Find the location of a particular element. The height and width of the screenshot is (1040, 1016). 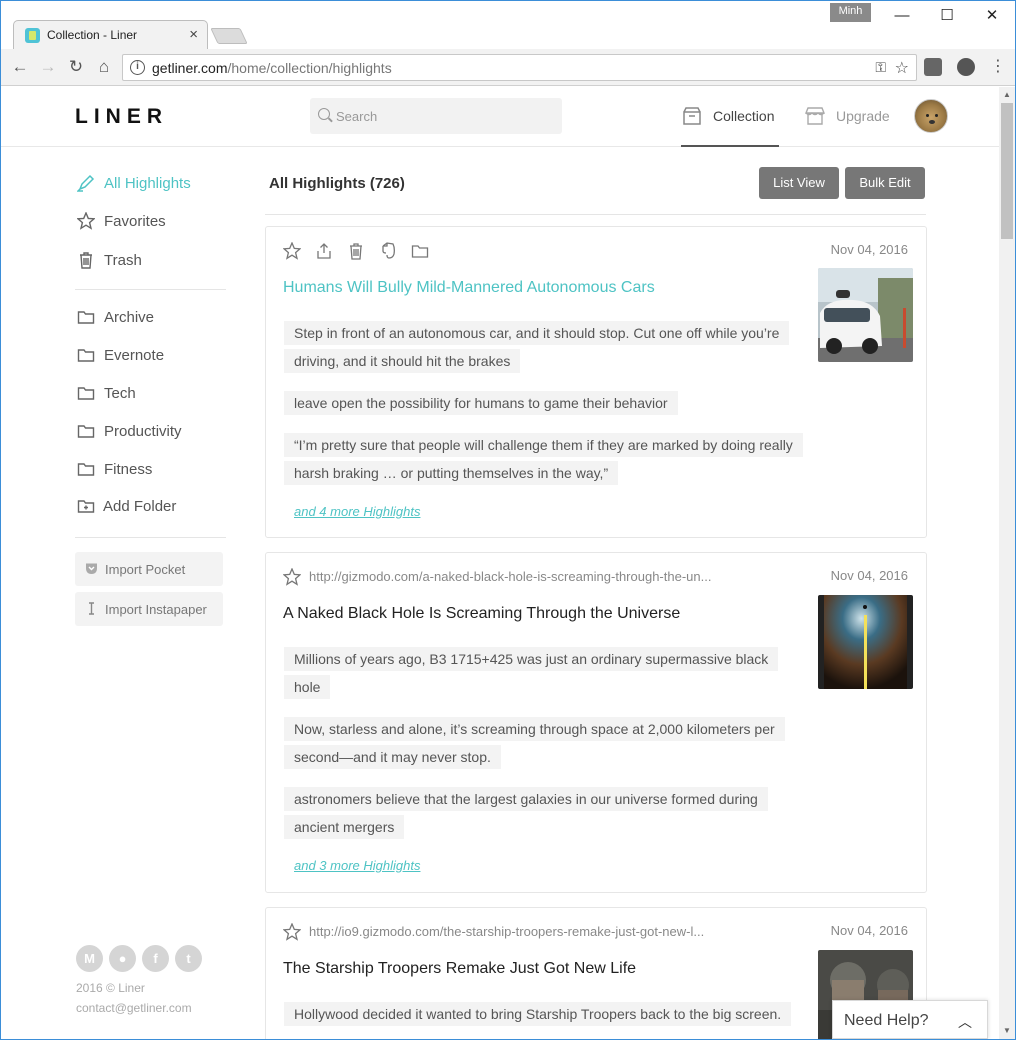

browser-tab: Collection - Liner × is located at coordinates (110, 34).